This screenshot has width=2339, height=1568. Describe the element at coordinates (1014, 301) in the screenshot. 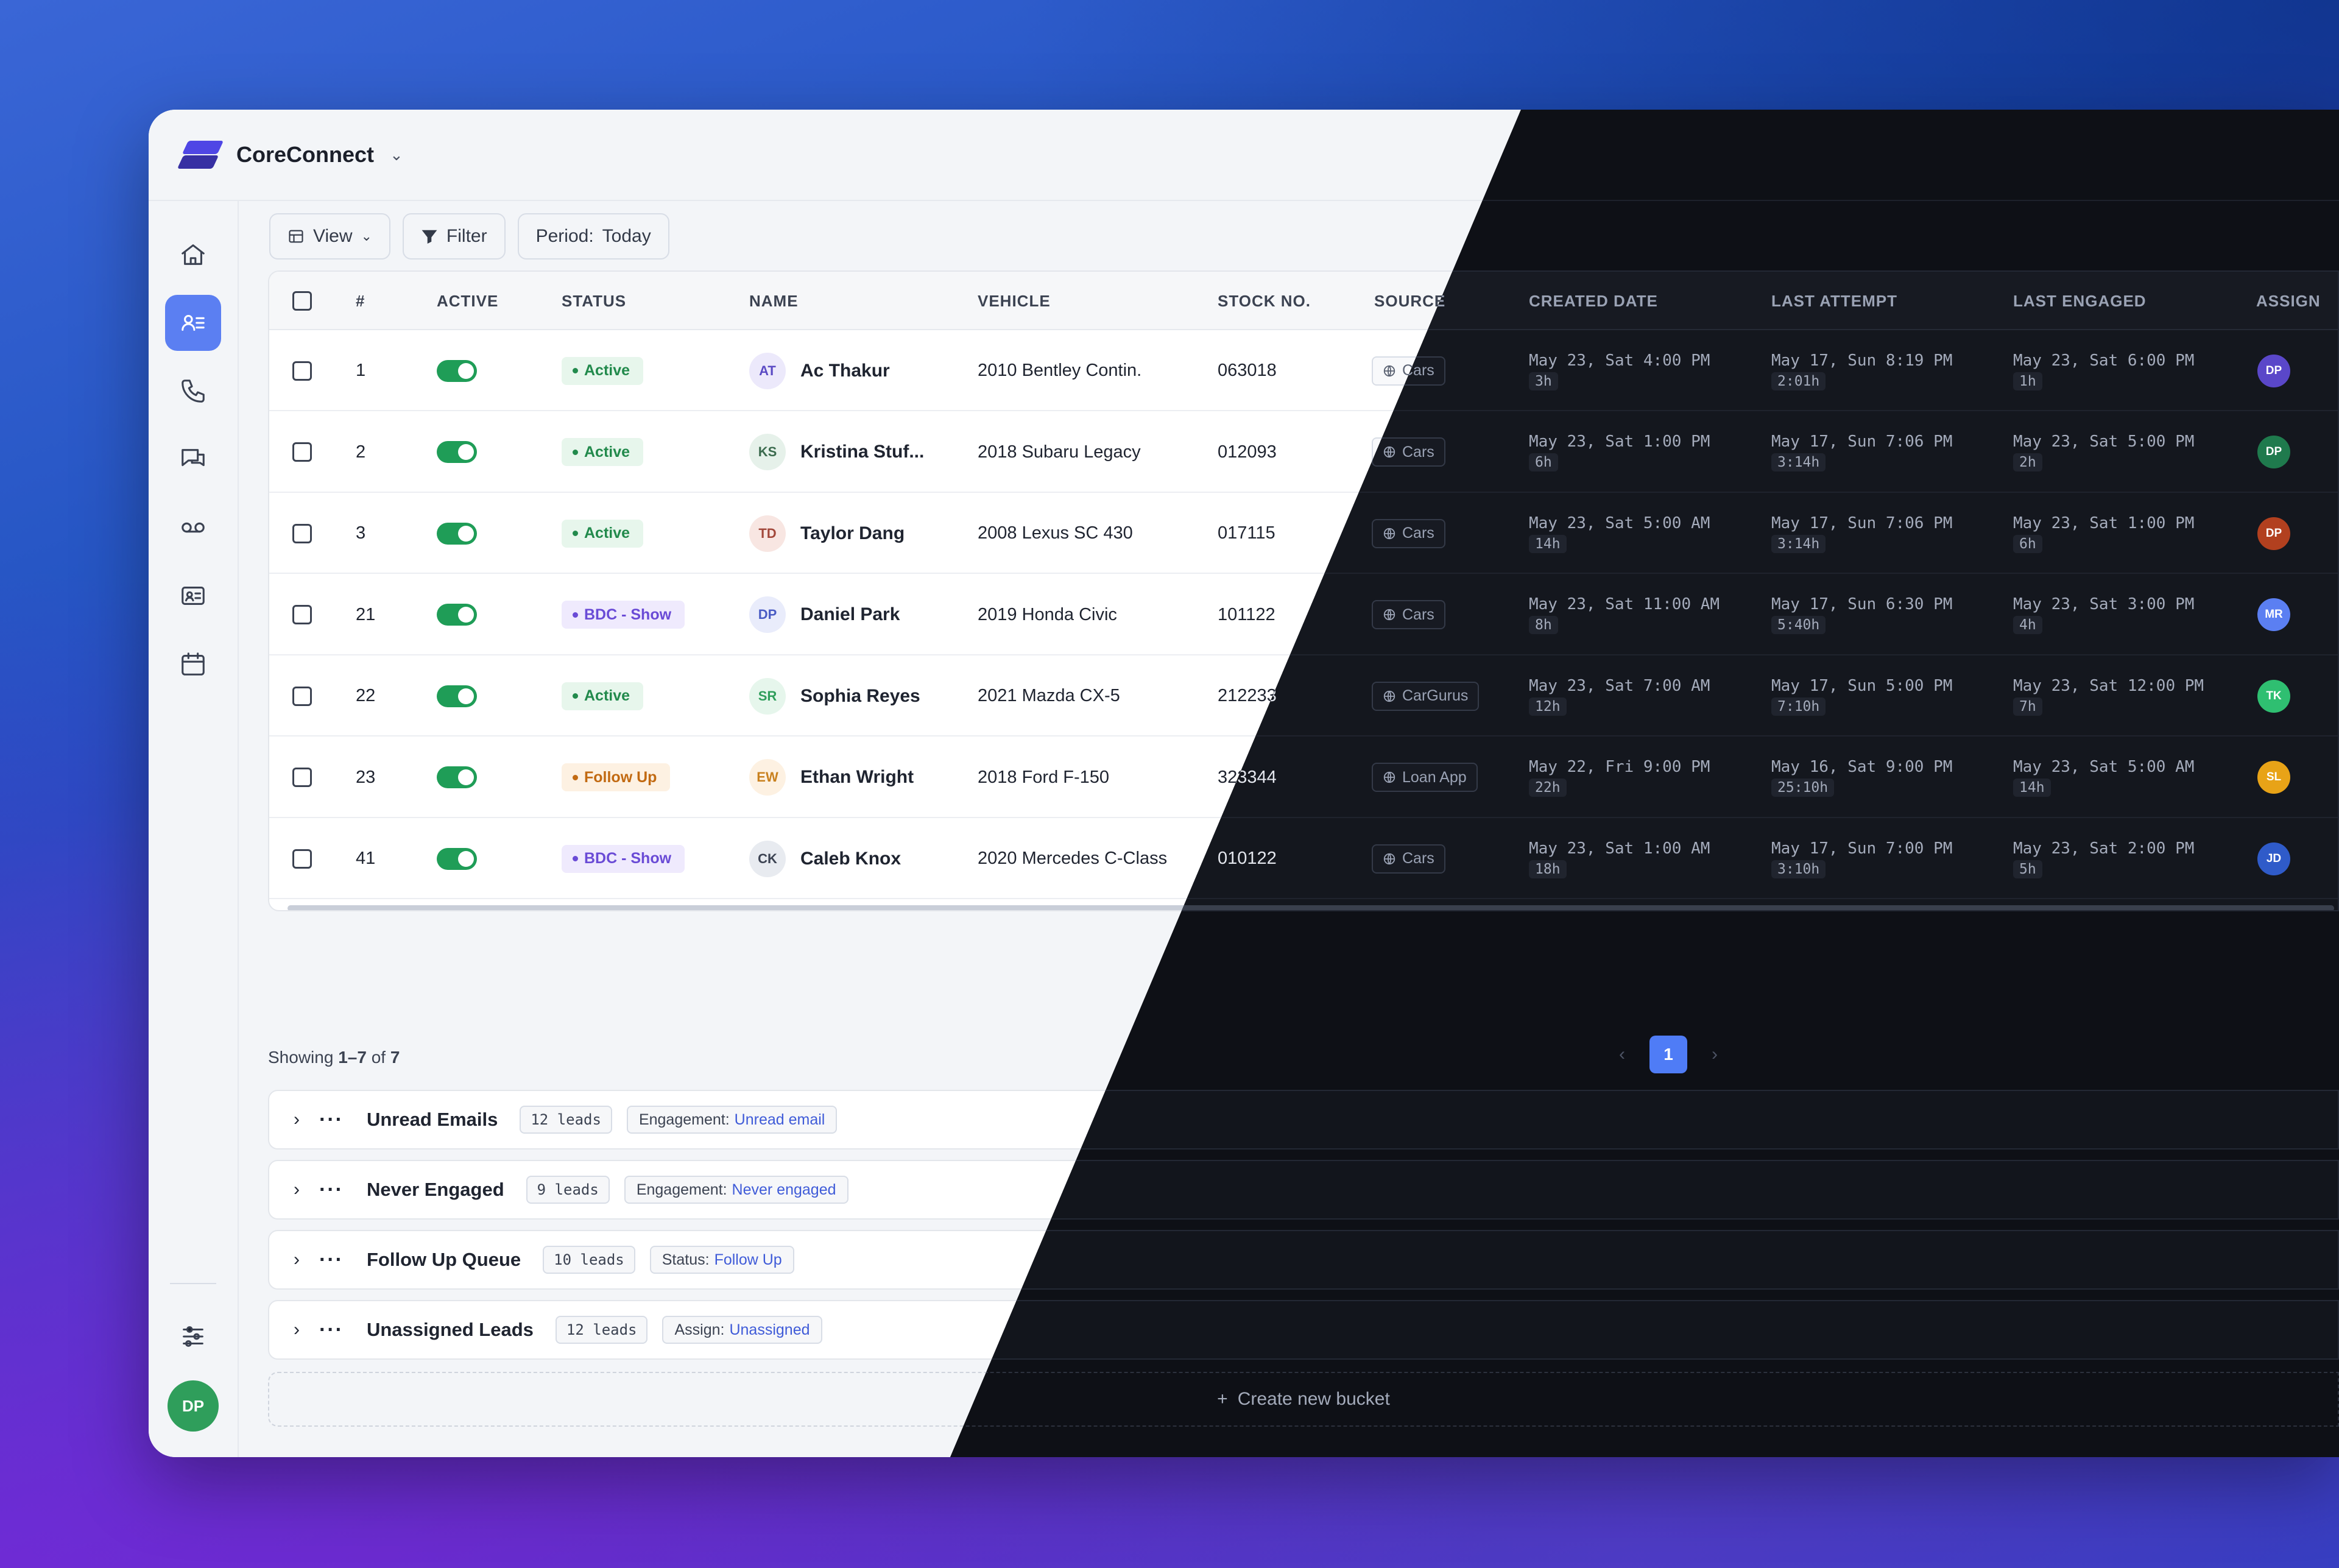

I see `col-header-vehicle: VEHICLE` at that location.